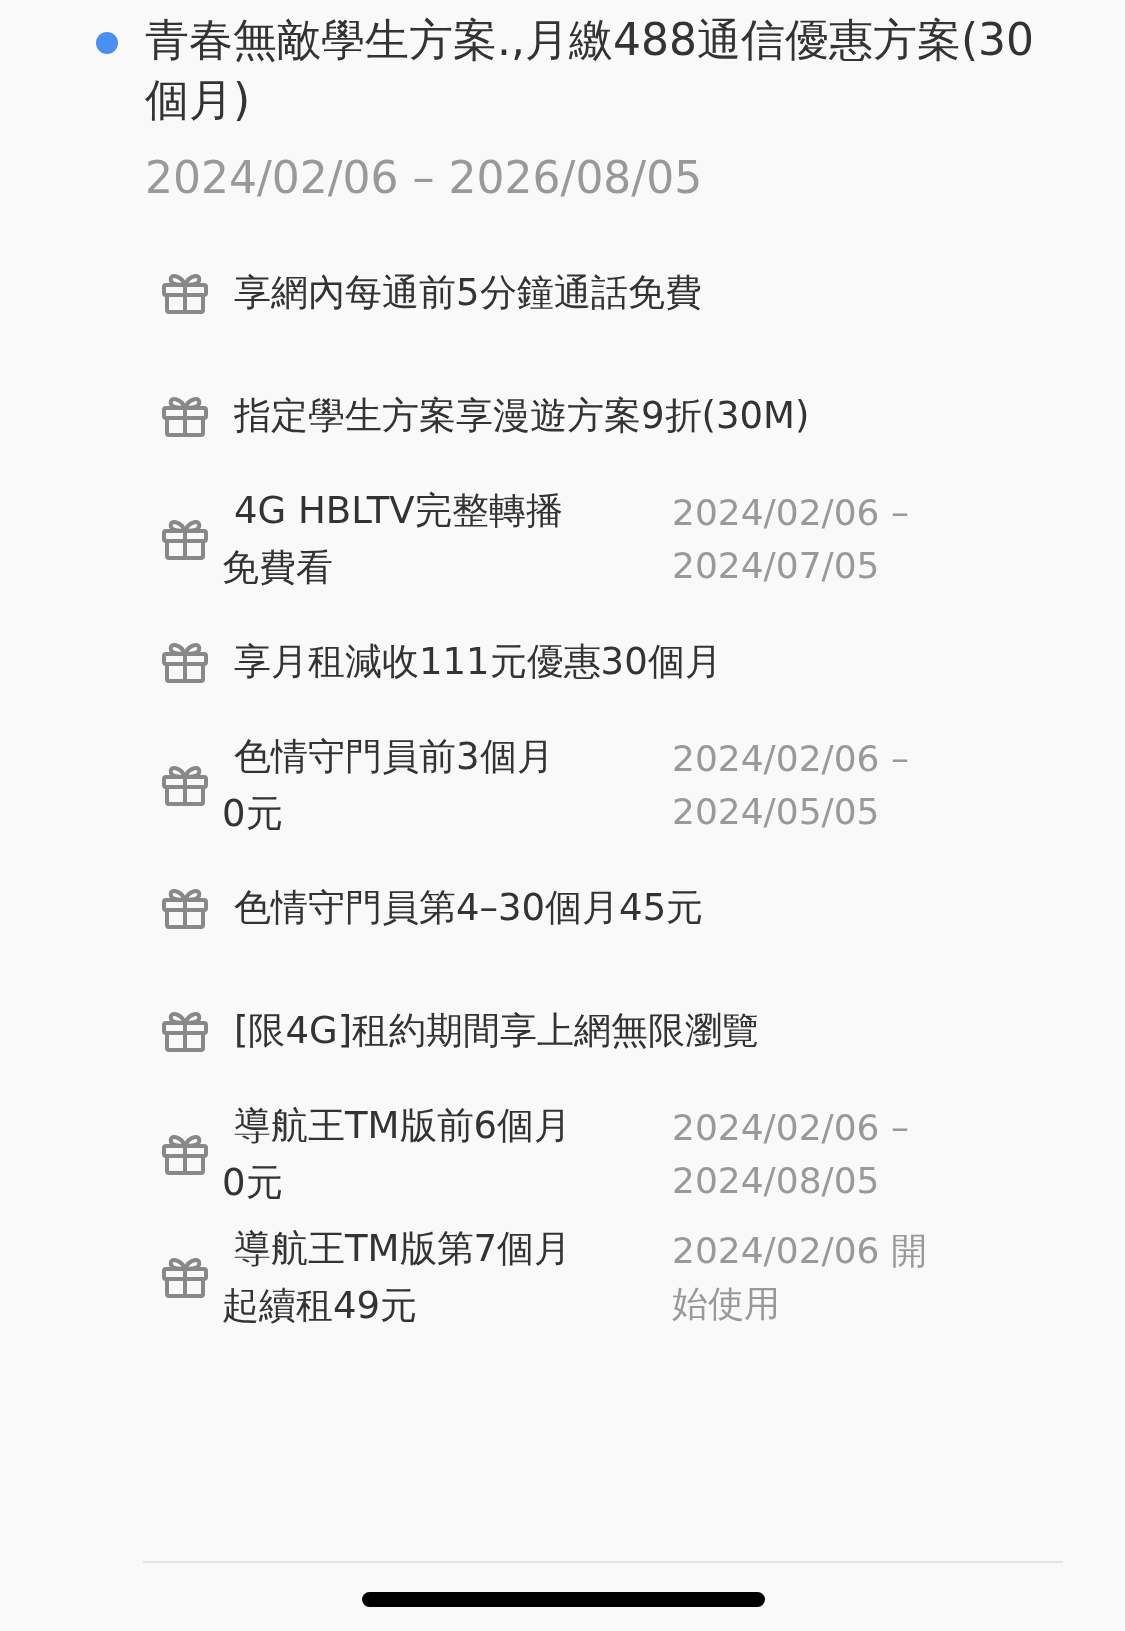 The height and width of the screenshot is (1631, 1125). I want to click on benefit-period: 2024/02/06 – 2024/05/05, so click(791, 785).